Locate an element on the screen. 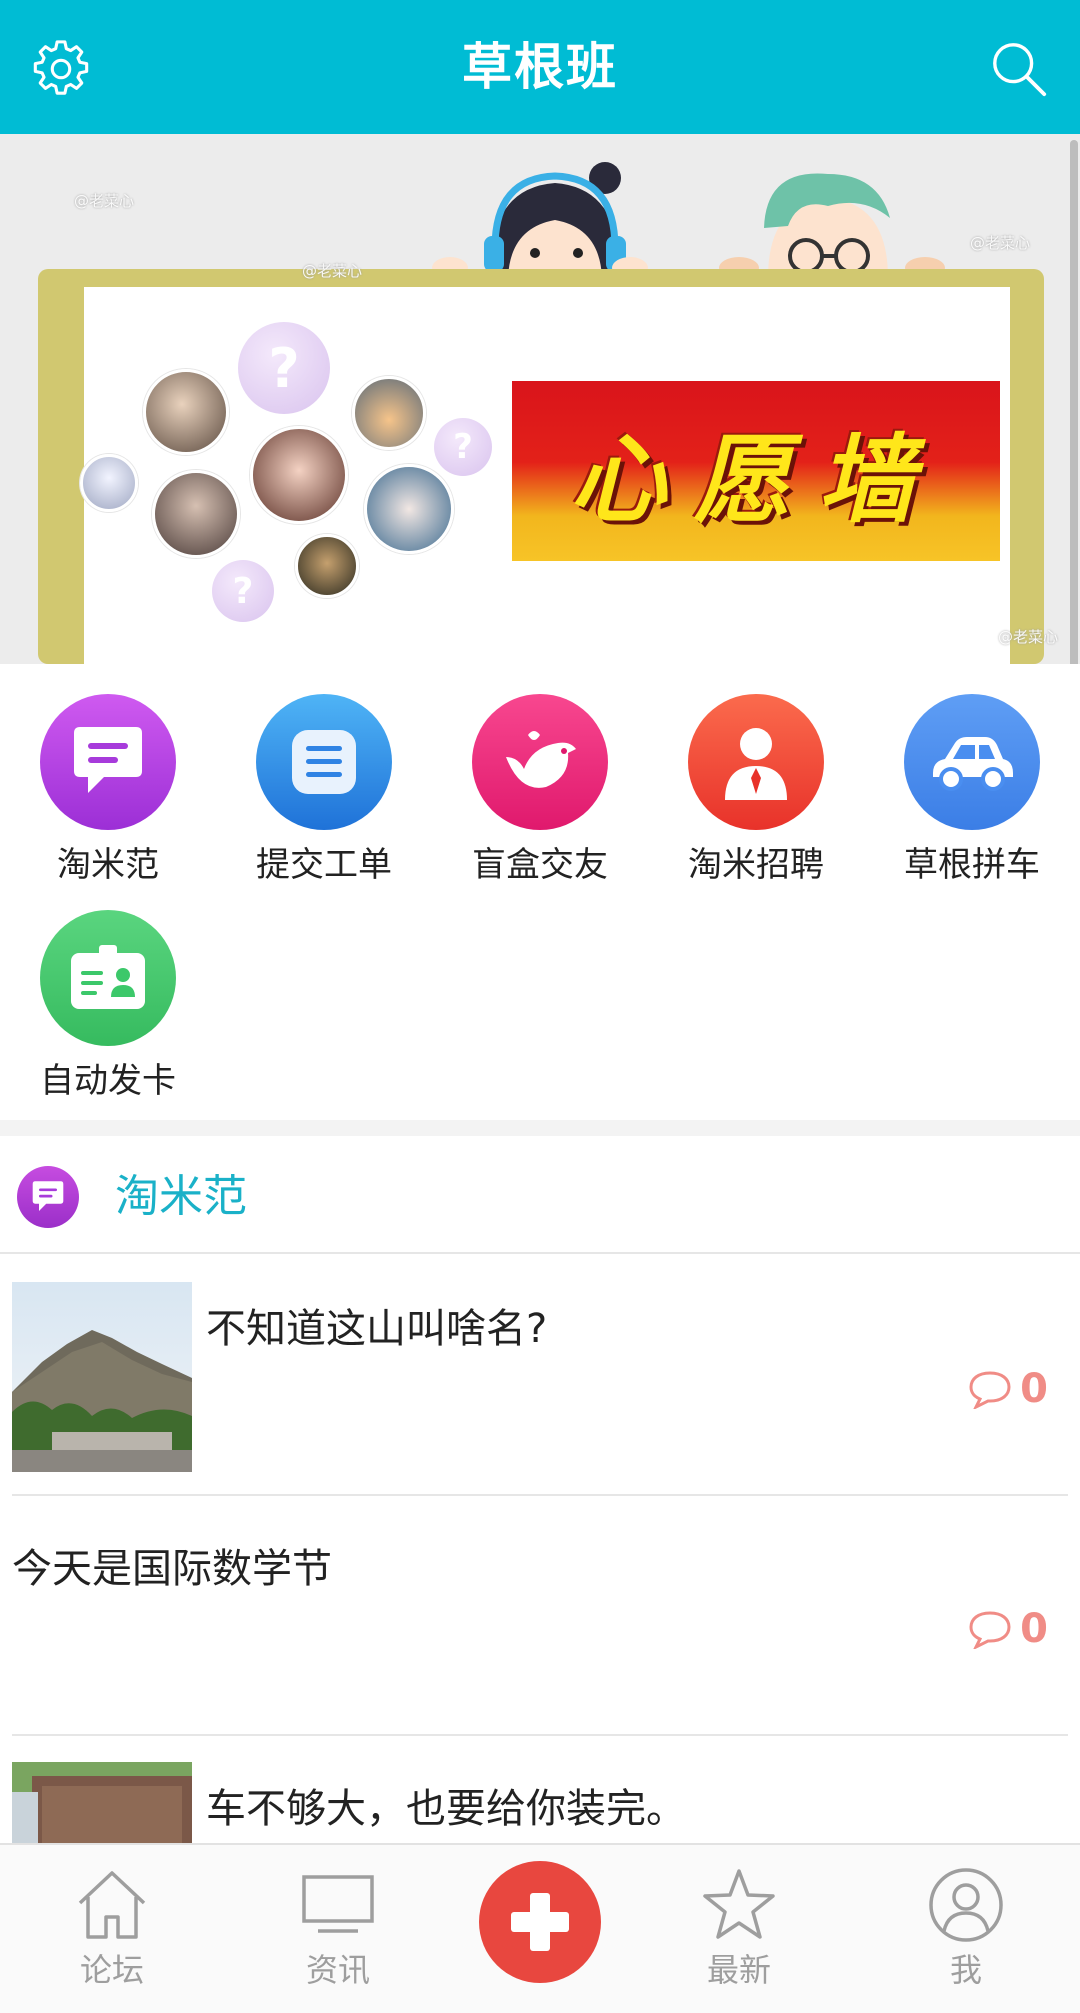 The height and width of the screenshot is (2013, 1080). quick-link-label: 自动发卡 is located at coordinates (108, 1081).